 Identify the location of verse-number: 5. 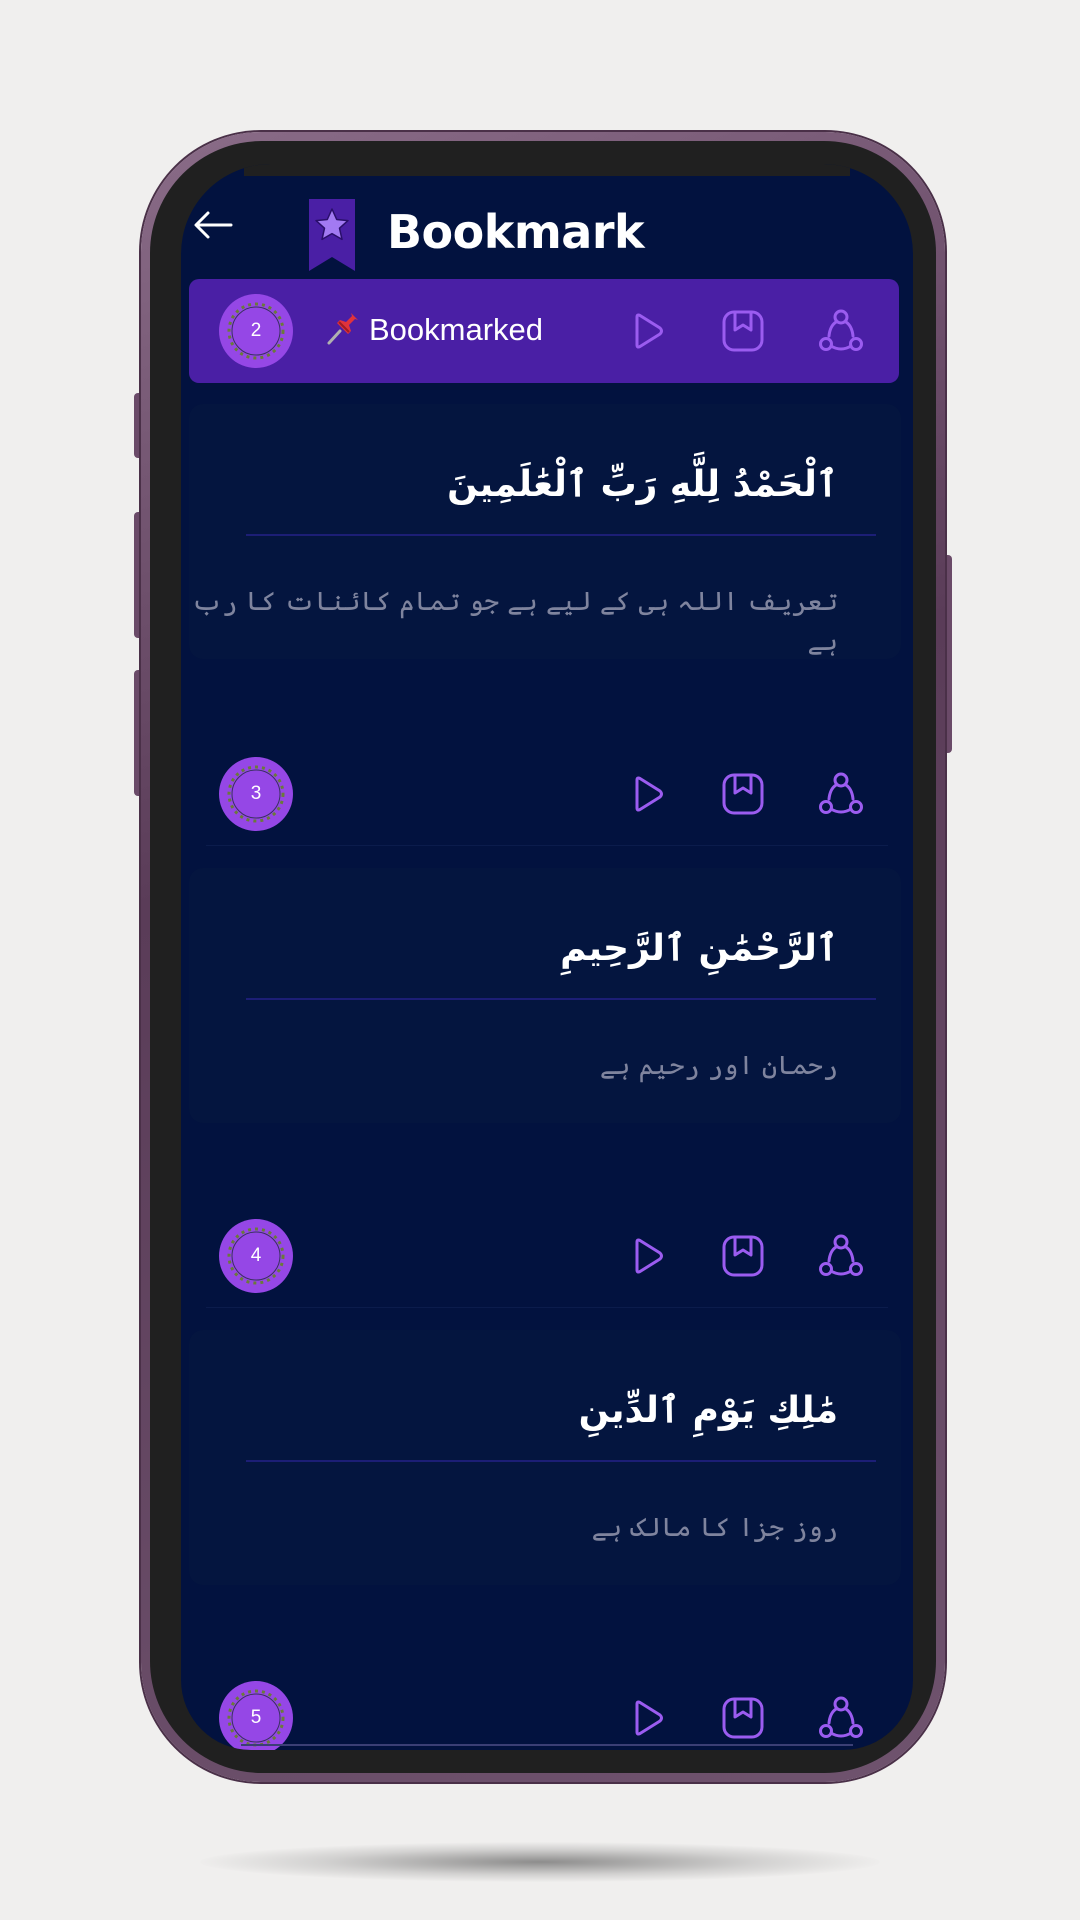
(256, 1717).